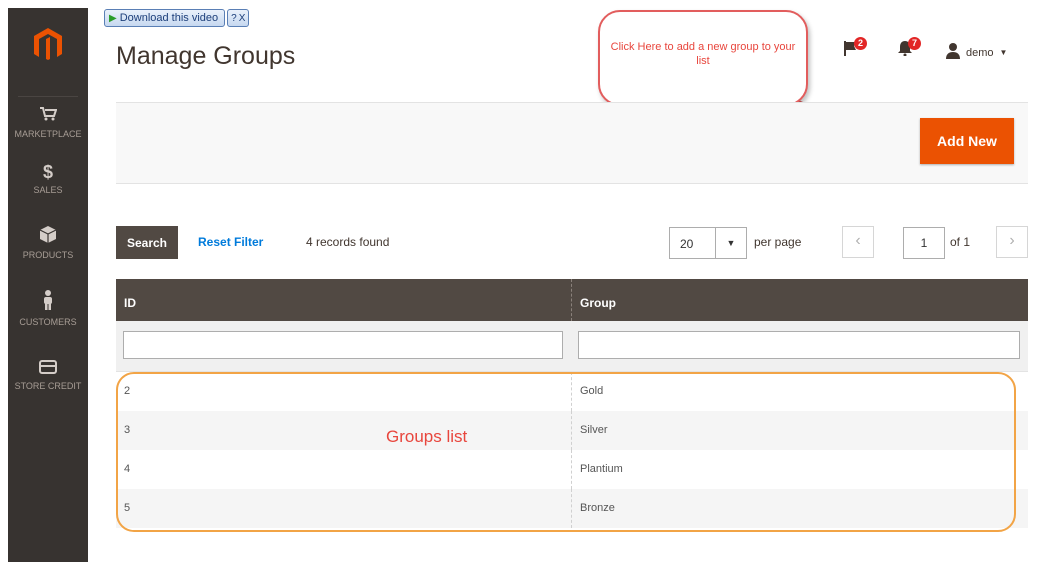  Describe the element at coordinates (799, 300) in the screenshot. I see `column-header-group: Group` at that location.